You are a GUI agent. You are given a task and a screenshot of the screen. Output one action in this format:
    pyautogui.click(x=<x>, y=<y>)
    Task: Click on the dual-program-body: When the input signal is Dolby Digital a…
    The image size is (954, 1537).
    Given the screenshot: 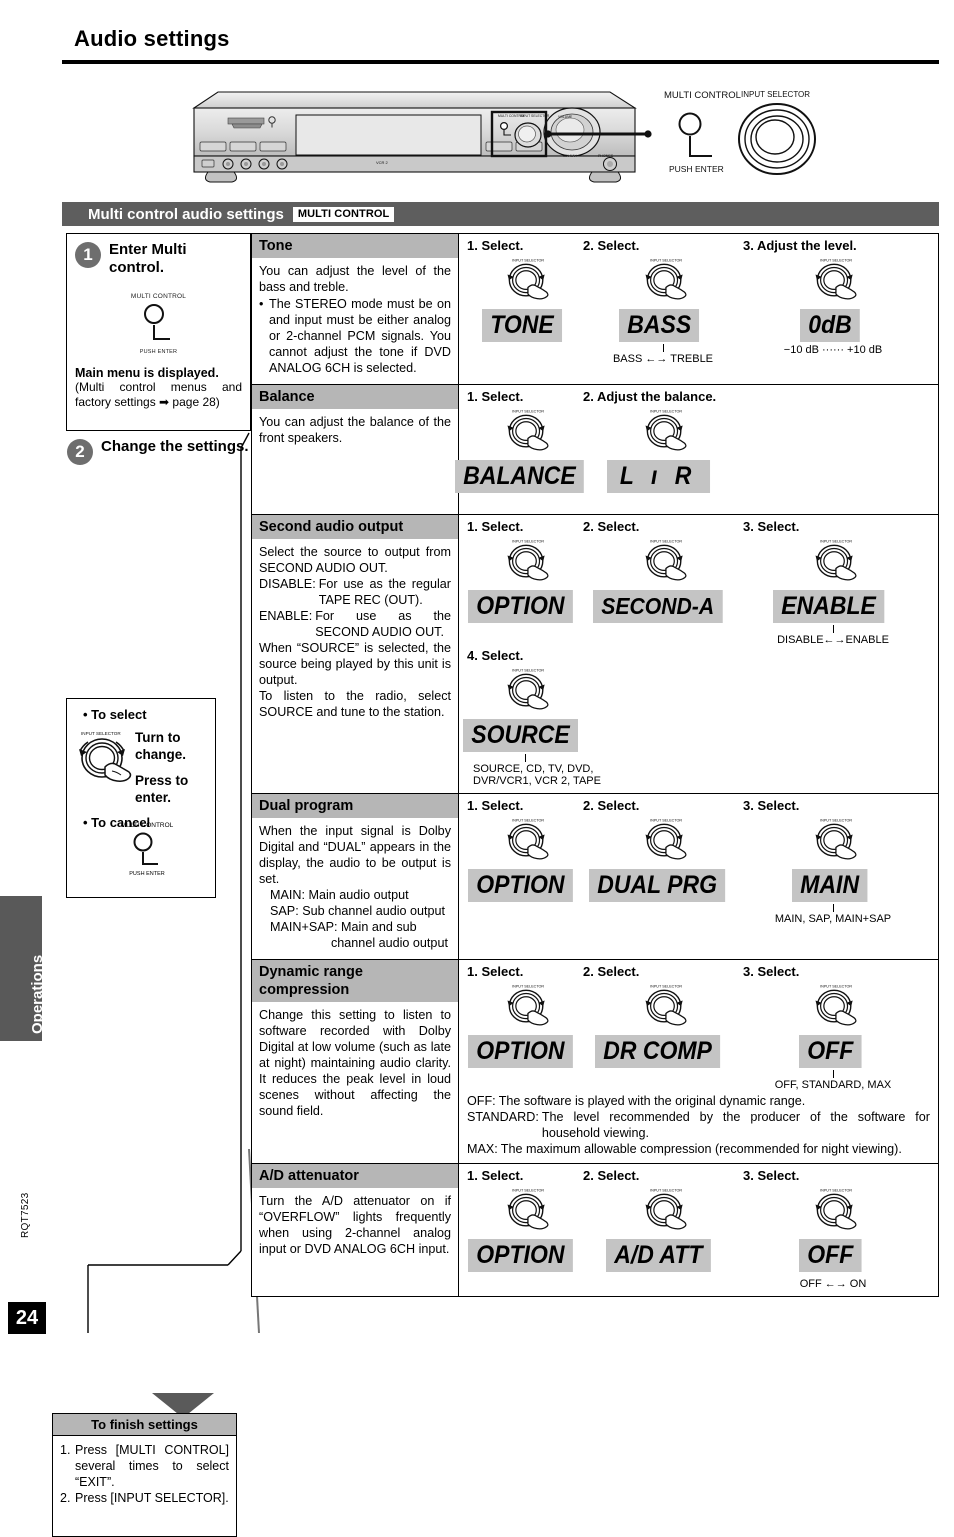 What is the action you would take?
    pyautogui.click(x=355, y=888)
    